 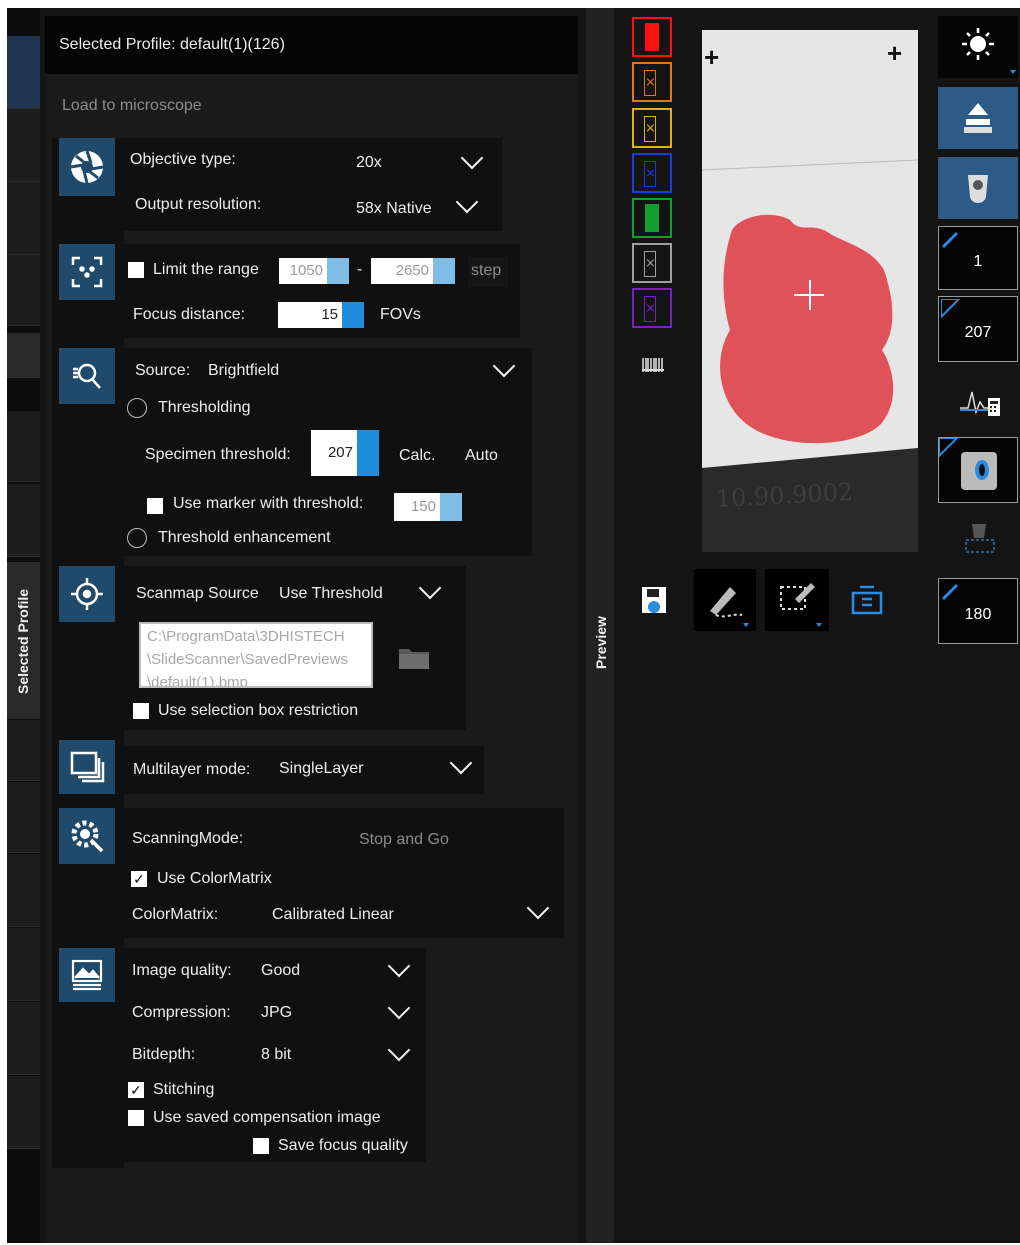 I want to click on source-search-icon, so click(x=87, y=376).